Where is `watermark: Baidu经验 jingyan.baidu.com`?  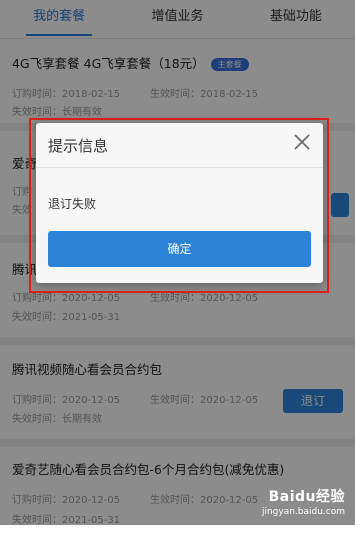 watermark: Baidu经验 jingyan.baidu.com is located at coordinates (303, 501).